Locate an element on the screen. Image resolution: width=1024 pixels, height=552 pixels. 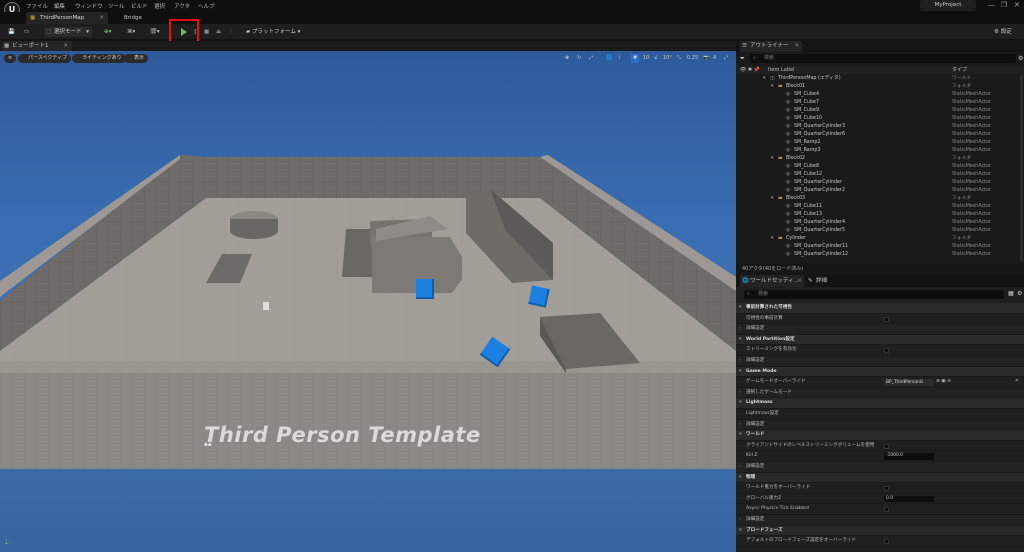
outliner-row: ◎ SM_Cube12 StaticMeshActor is located at coordinates (880, 175).